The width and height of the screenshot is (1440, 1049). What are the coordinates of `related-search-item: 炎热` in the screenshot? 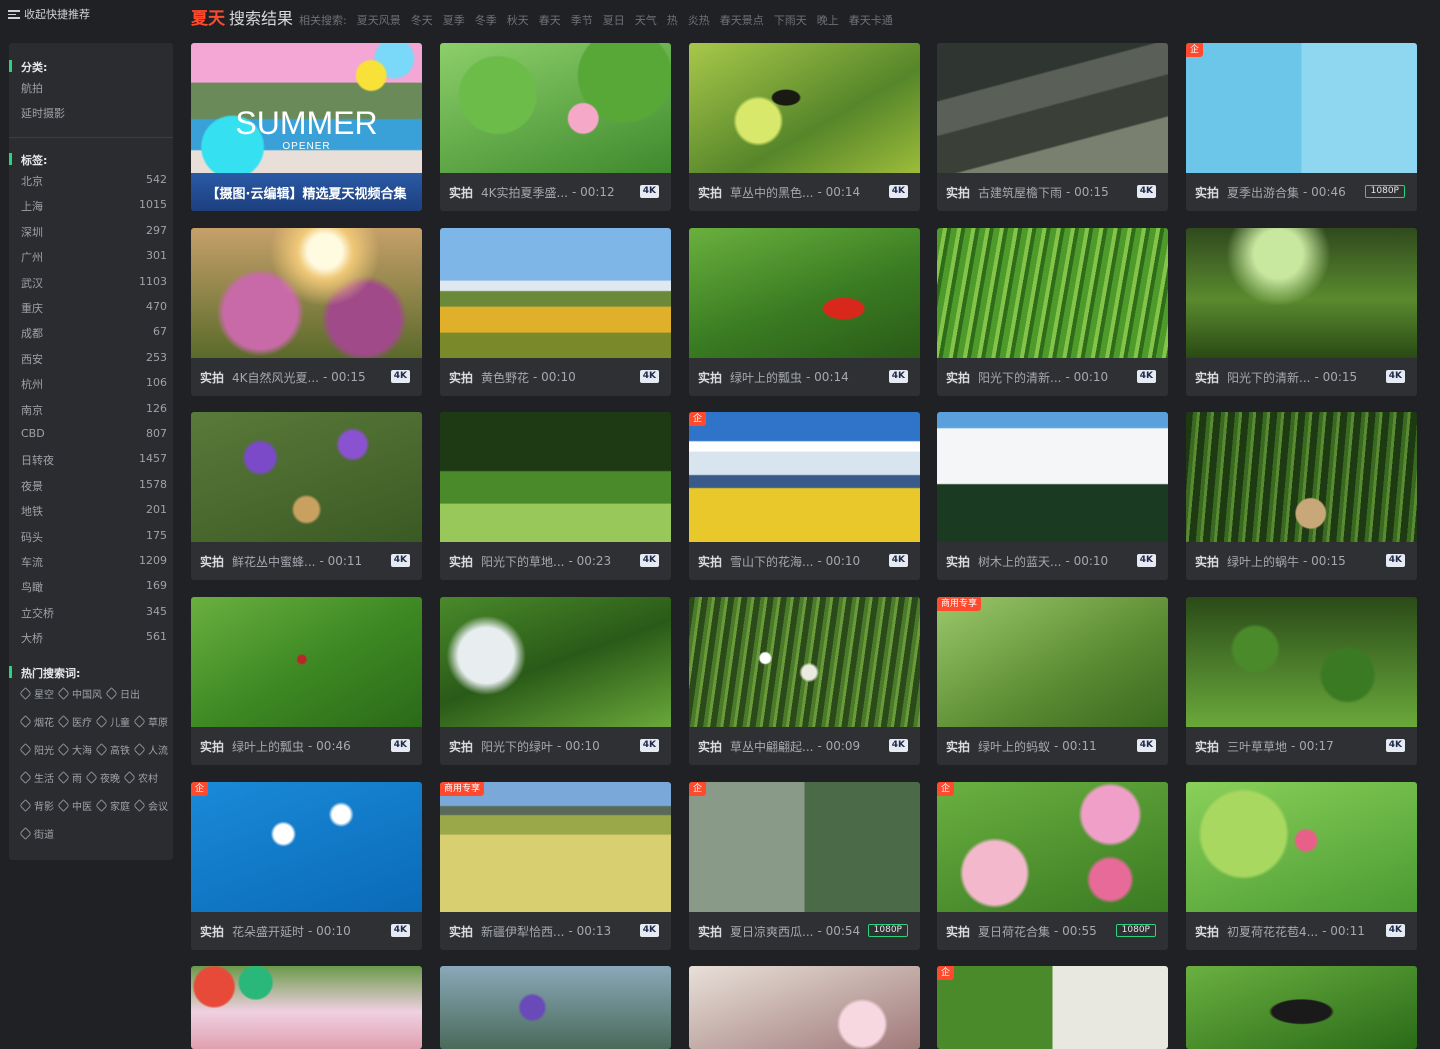 It's located at (699, 20).